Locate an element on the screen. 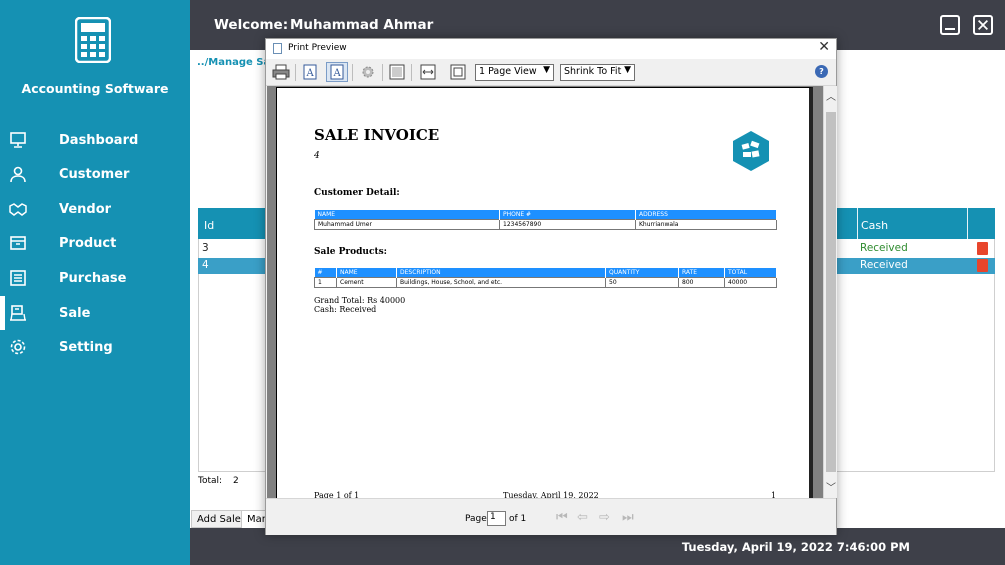 This screenshot has height=565, width=1005. close-icon is located at coordinates (983, 25).